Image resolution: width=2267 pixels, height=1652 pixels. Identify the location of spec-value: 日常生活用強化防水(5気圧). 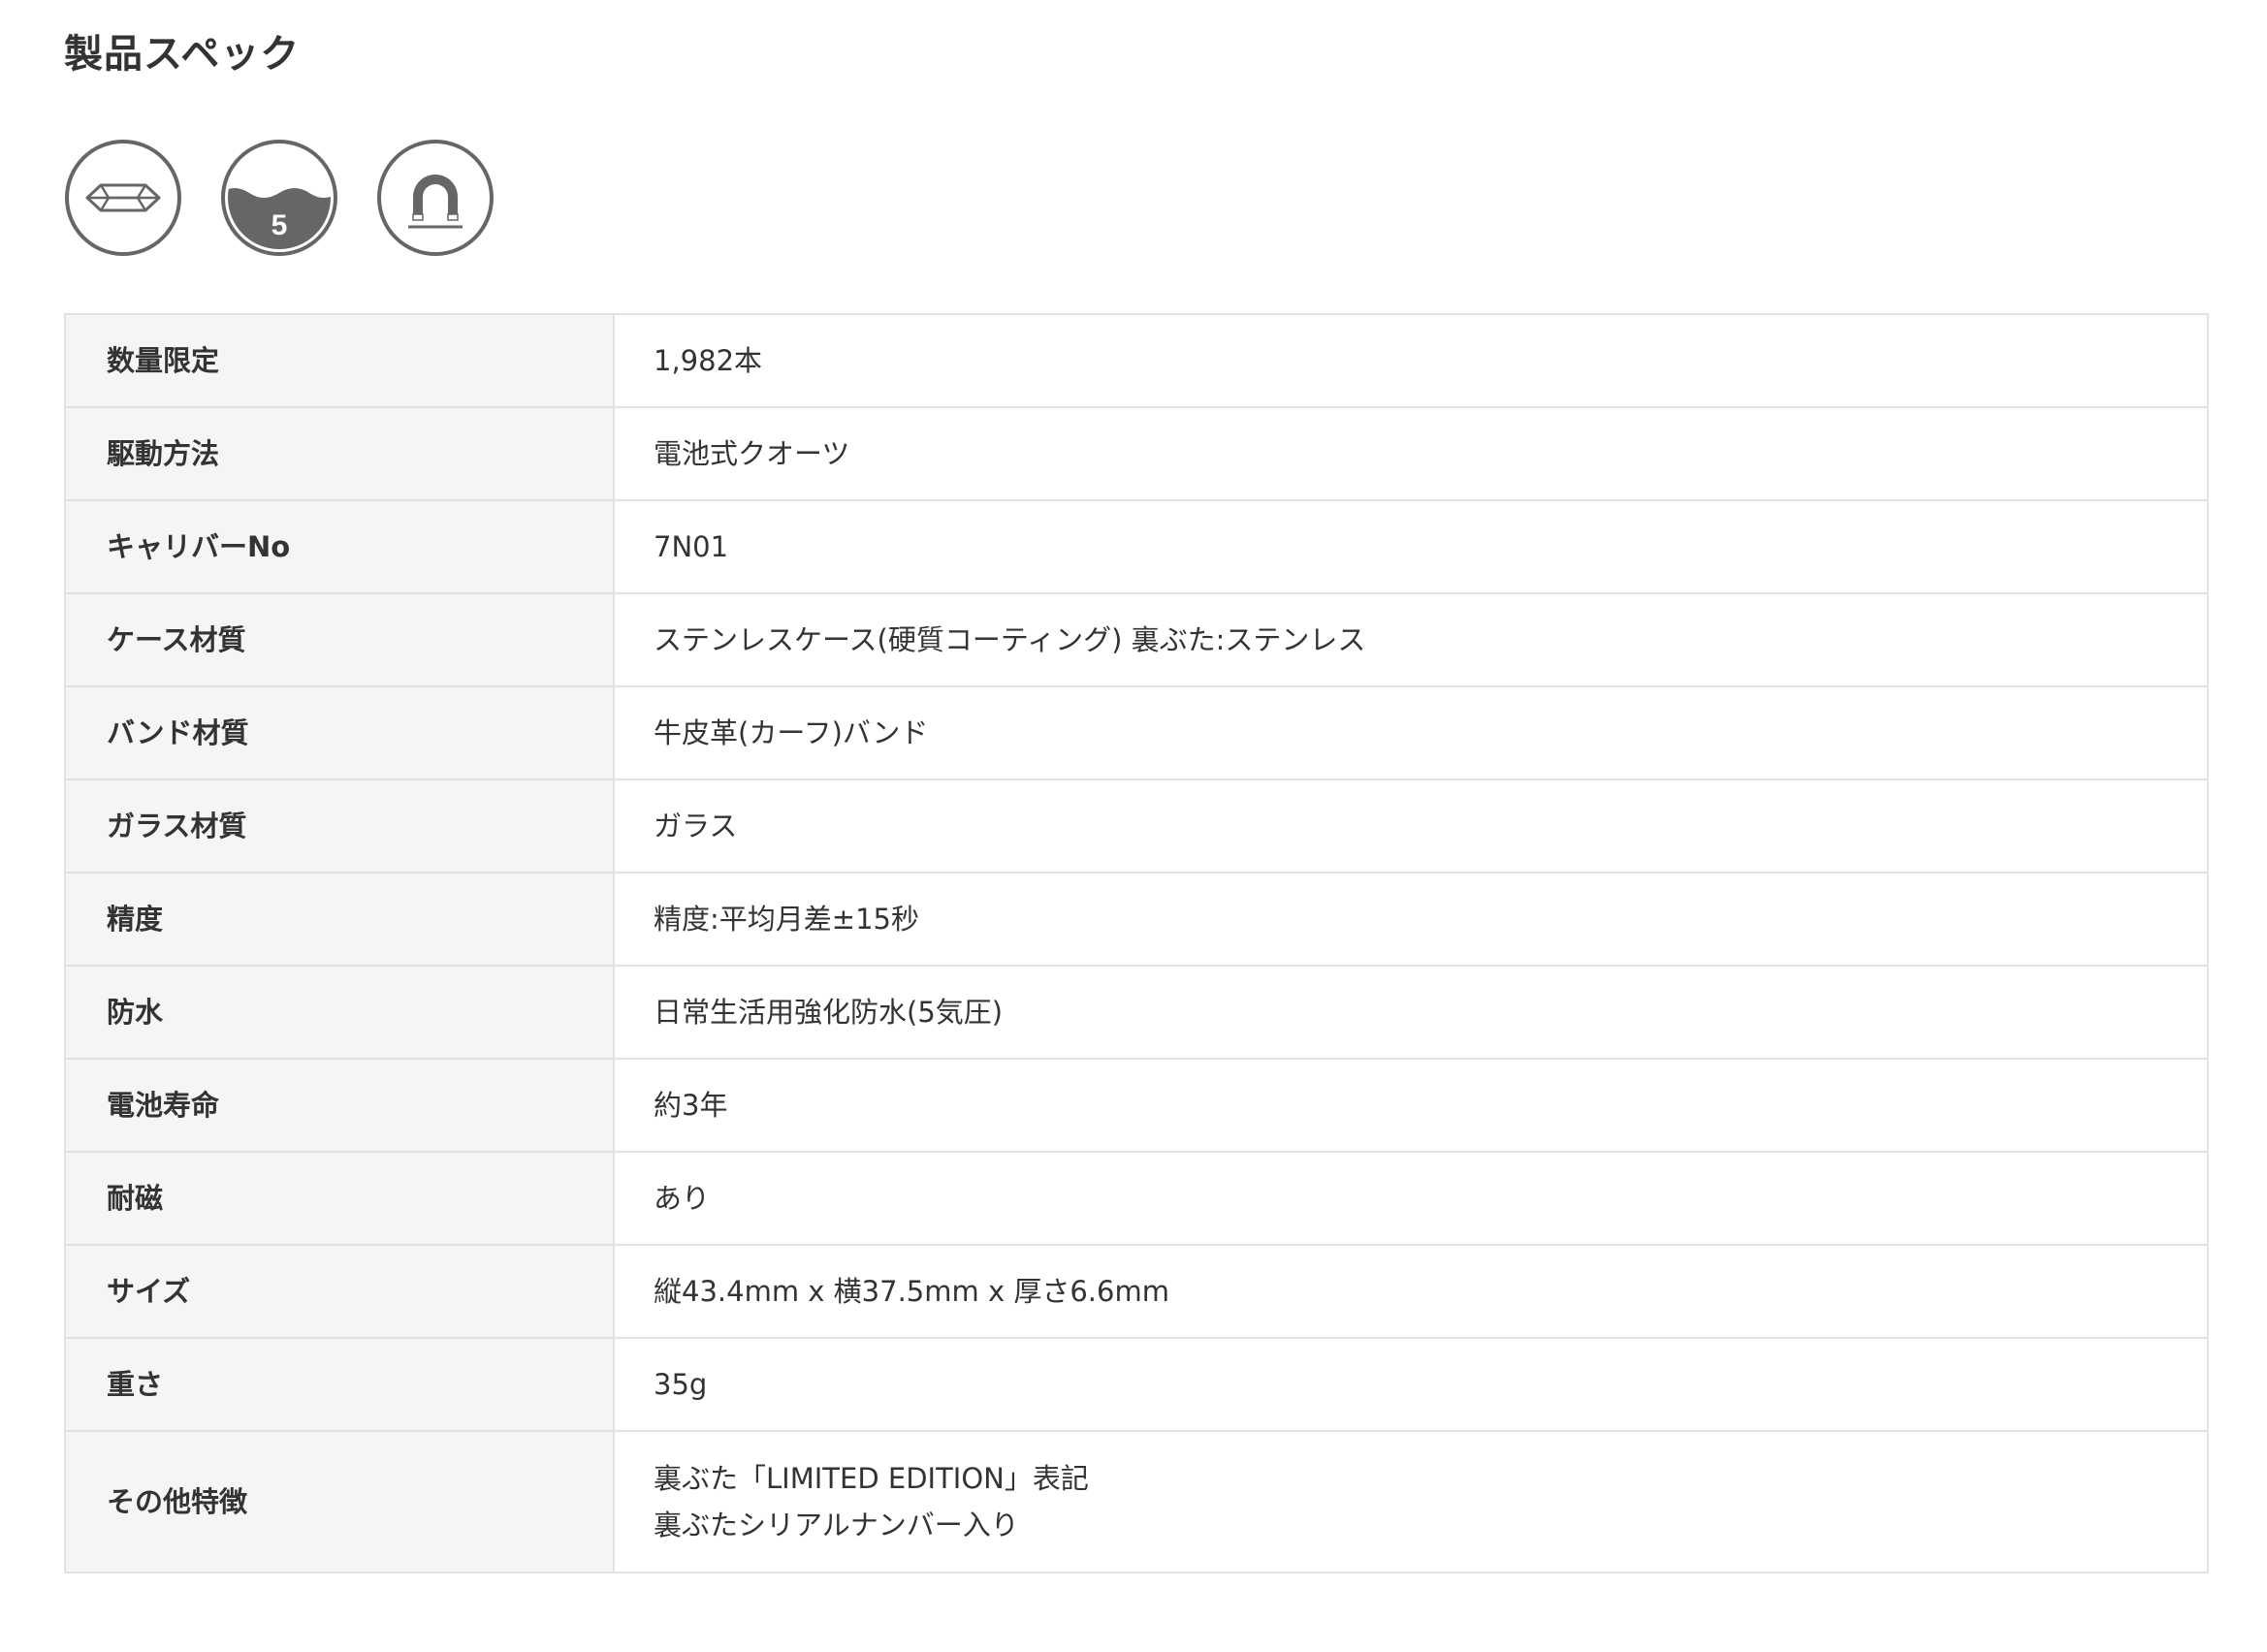
(1411, 1013).